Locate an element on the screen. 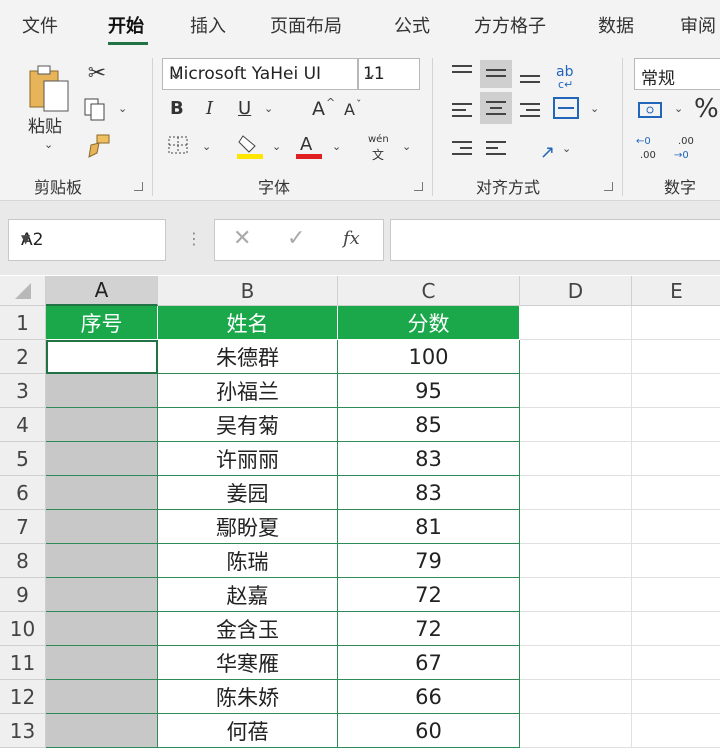 Image resolution: width=720 pixels, height=748 pixels. fill-color-icon is located at coordinates (250, 146).